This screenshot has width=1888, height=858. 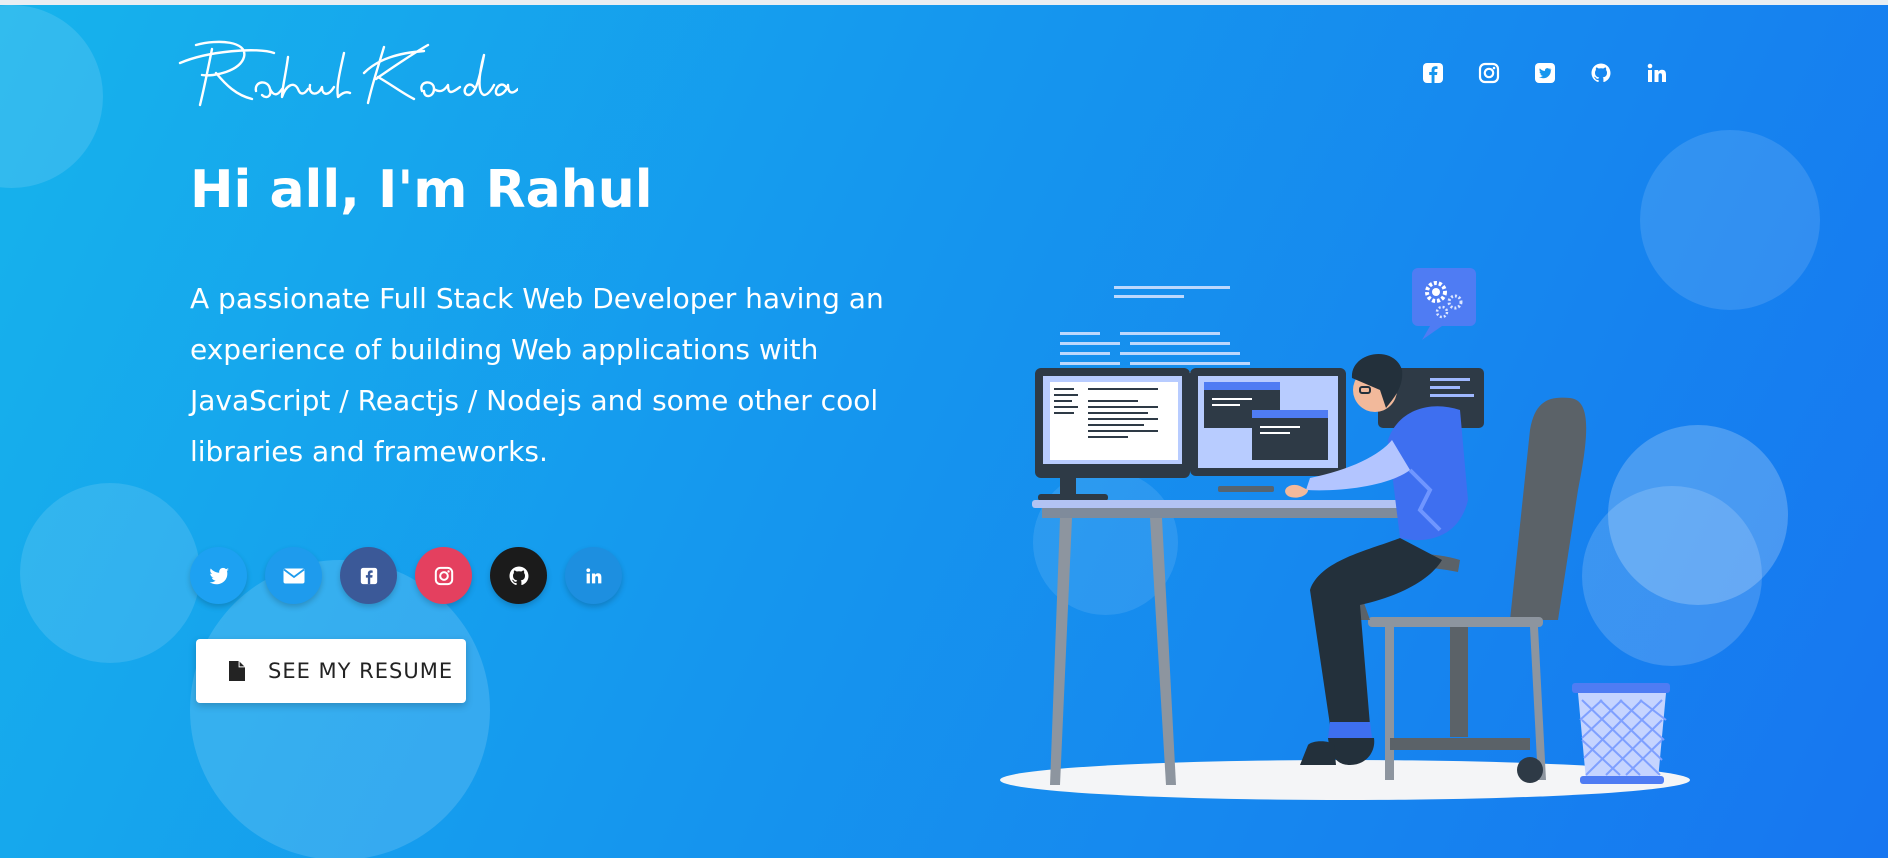 What do you see at coordinates (421, 190) in the screenshot?
I see `hero-greeting: Hi all, I'm Rahul` at bounding box center [421, 190].